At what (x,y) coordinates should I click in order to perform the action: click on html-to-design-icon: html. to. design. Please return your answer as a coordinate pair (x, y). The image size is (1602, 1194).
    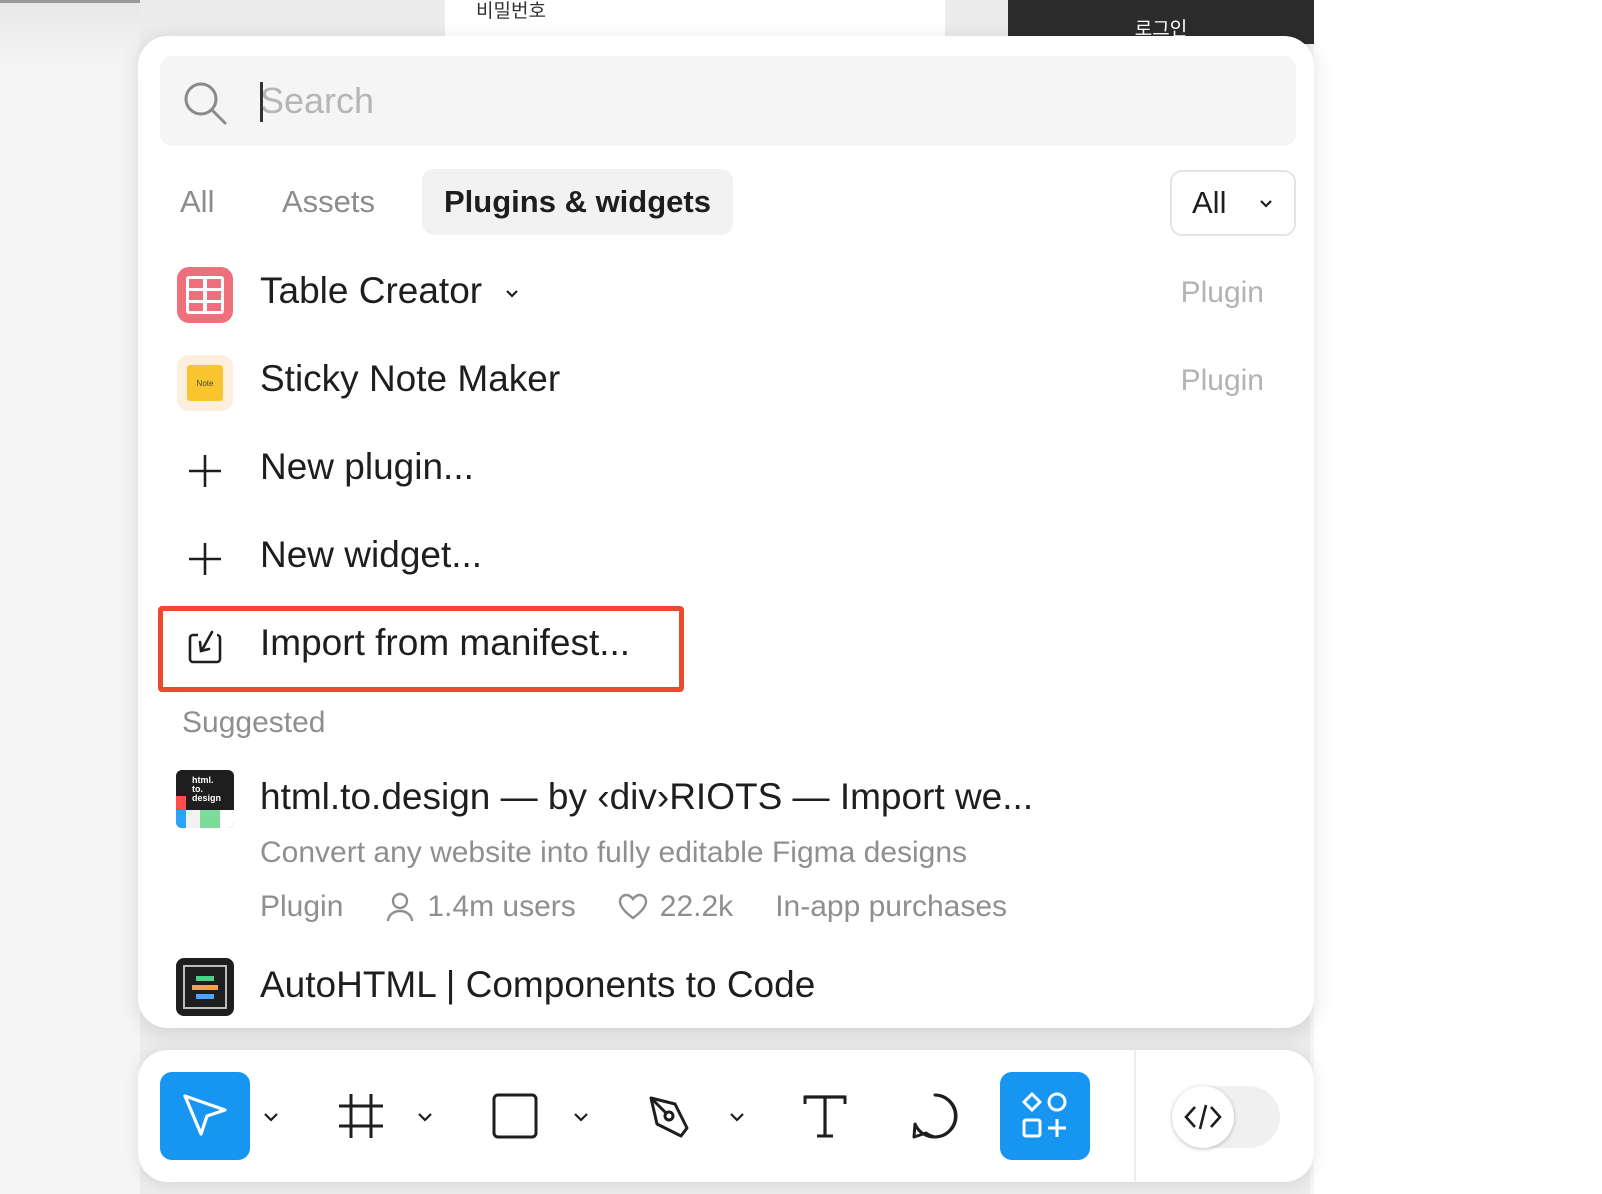
    Looking at the image, I should click on (205, 799).